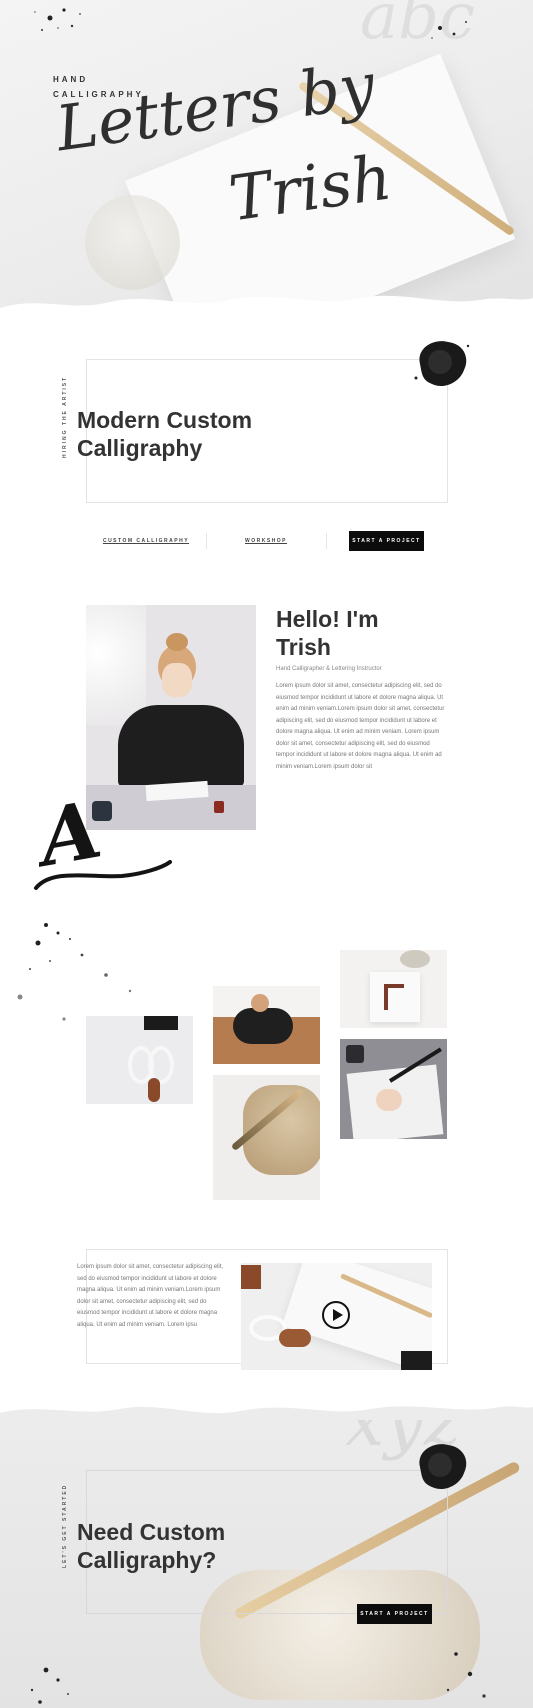 This screenshot has height=1708, width=533. I want to click on intro-heading: Modern Custom Calligraphy, so click(164, 434).